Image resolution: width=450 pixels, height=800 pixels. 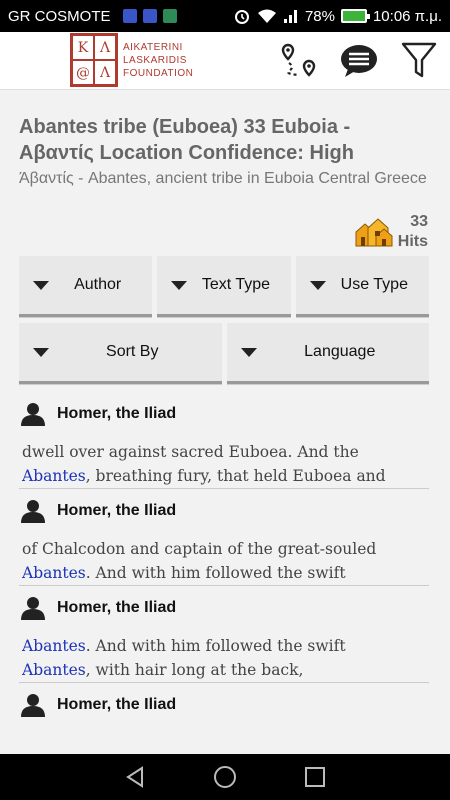 What do you see at coordinates (235, 476) in the screenshot?
I see `snippet-text: , breathing fury, that held Euboea and` at bounding box center [235, 476].